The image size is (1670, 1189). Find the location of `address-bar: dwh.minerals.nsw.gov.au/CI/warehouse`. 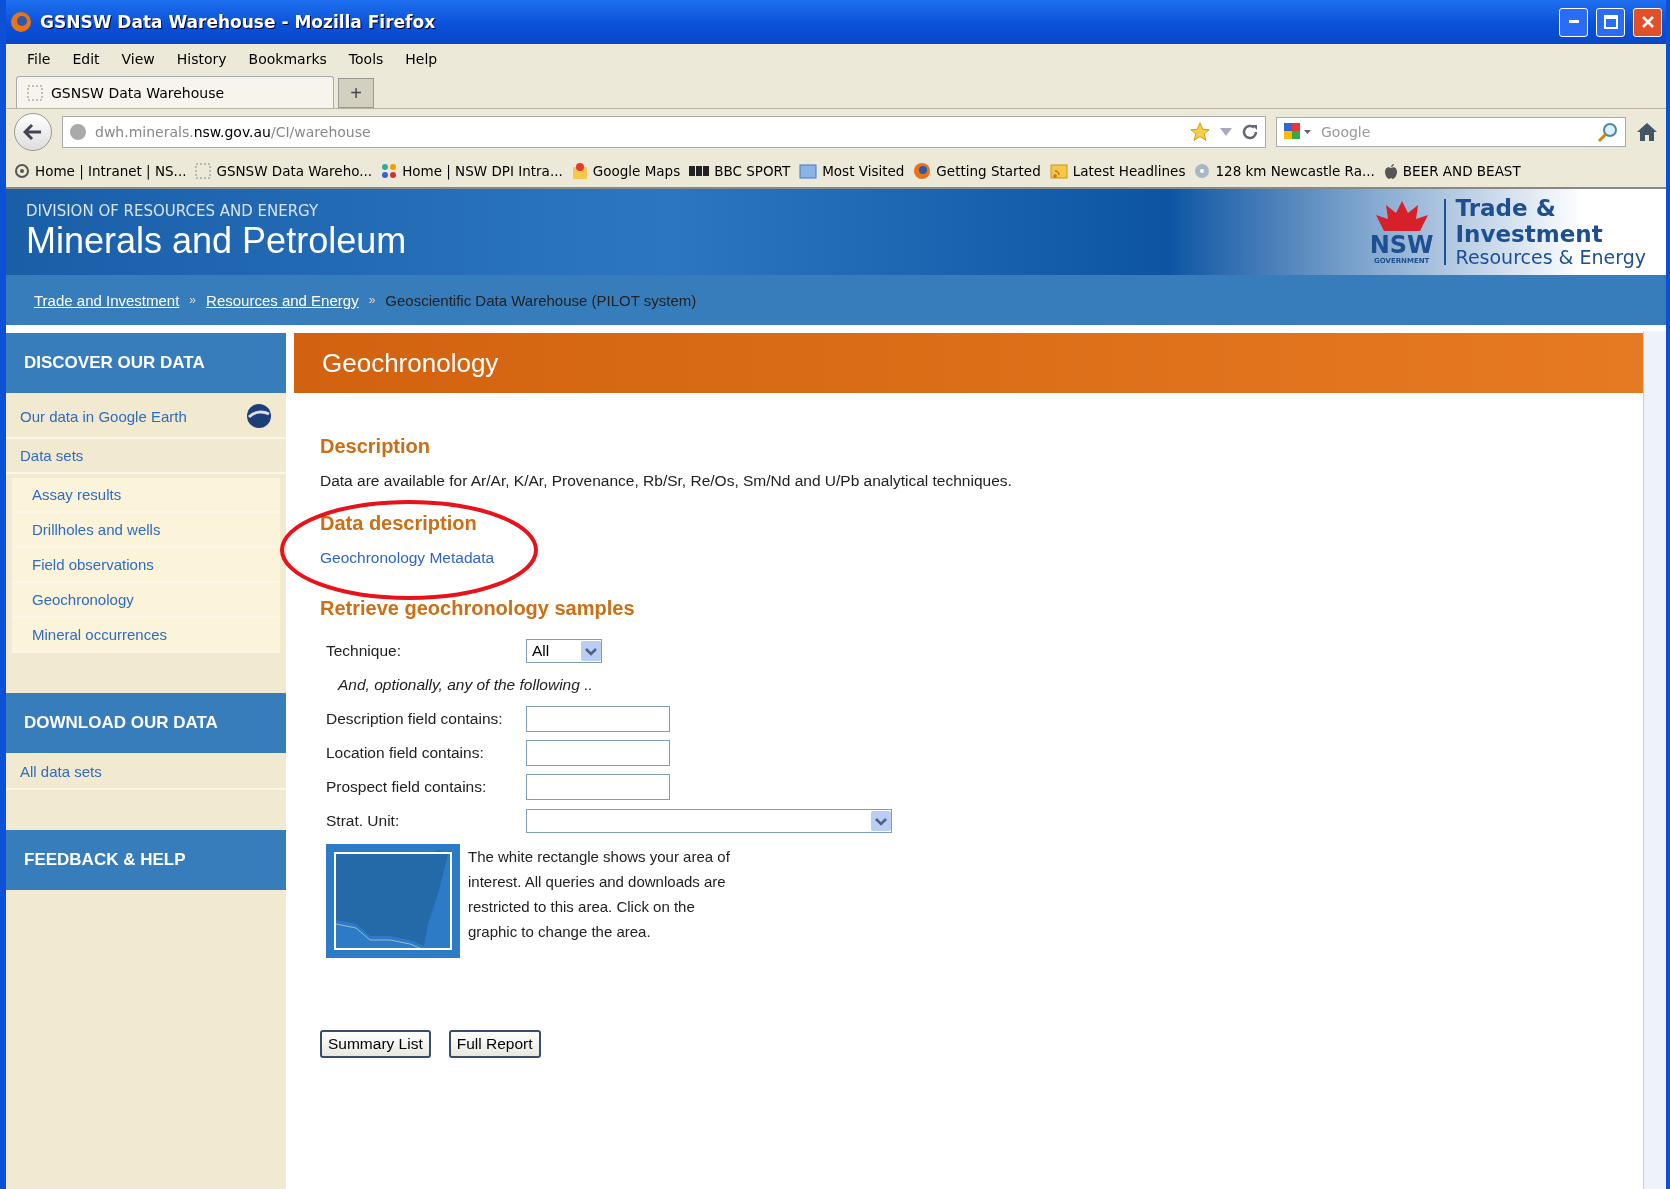

address-bar: dwh.minerals.nsw.gov.au/CI/warehouse is located at coordinates (664, 132).